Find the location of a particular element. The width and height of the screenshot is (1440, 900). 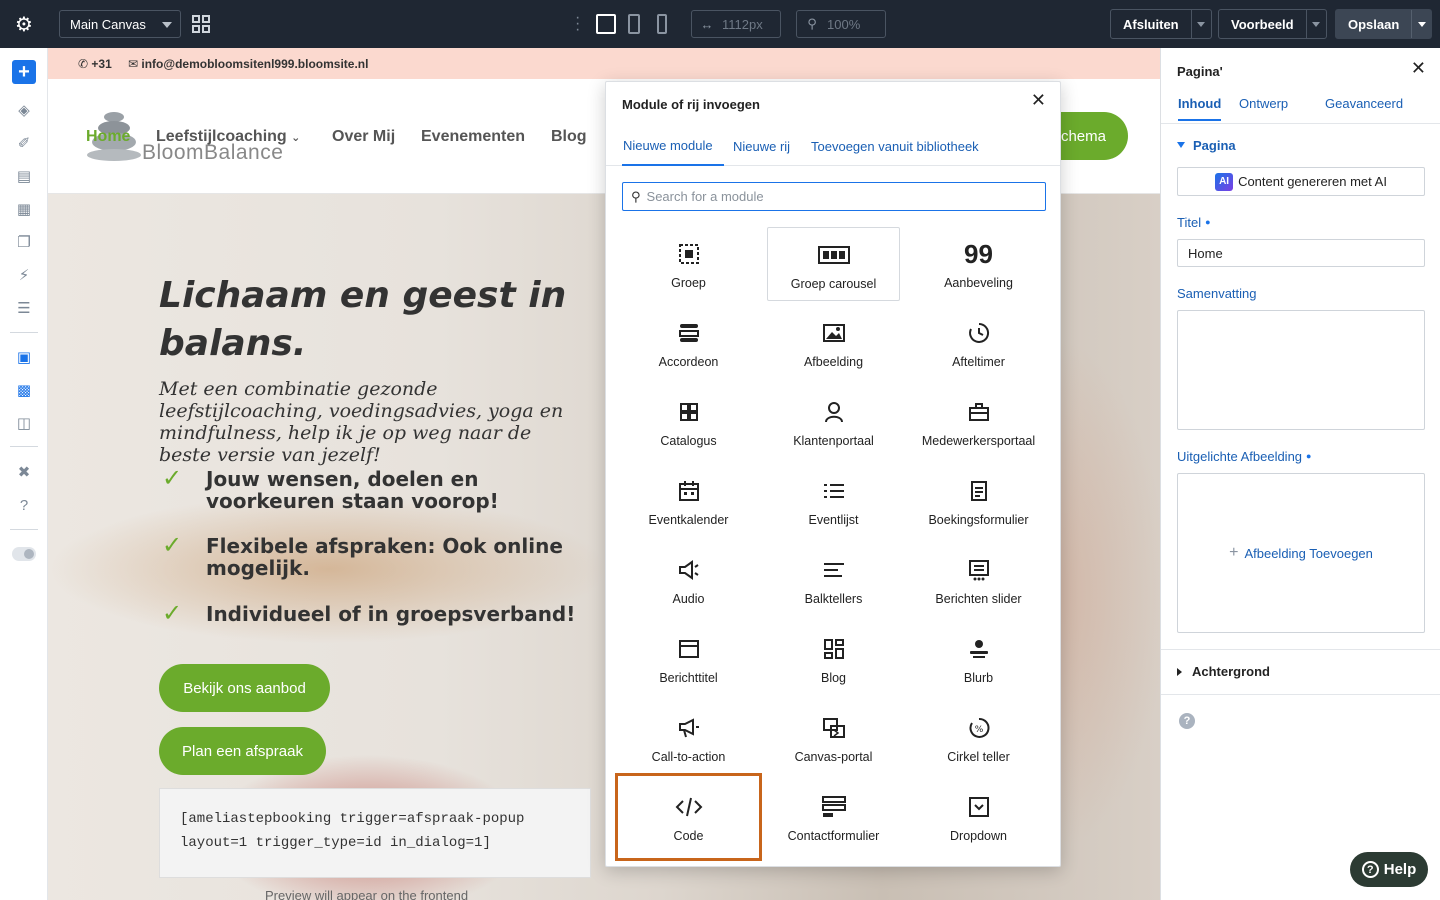

nav-blog: Blog is located at coordinates (569, 137).